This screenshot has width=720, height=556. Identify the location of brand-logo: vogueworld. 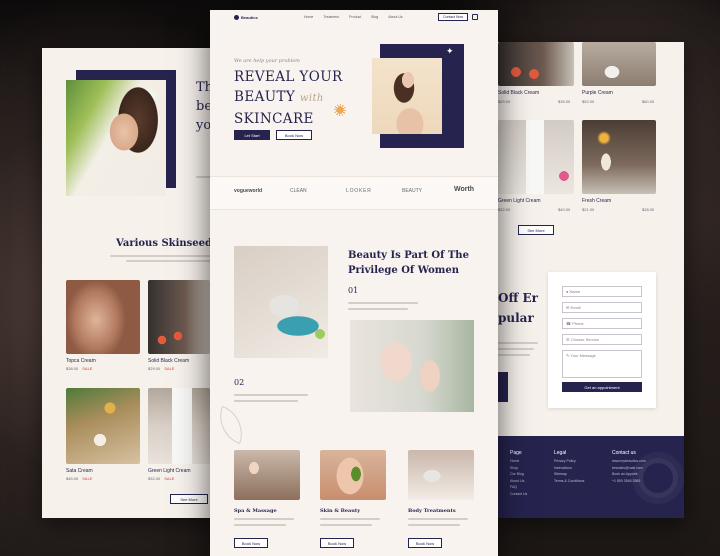
(248, 191).